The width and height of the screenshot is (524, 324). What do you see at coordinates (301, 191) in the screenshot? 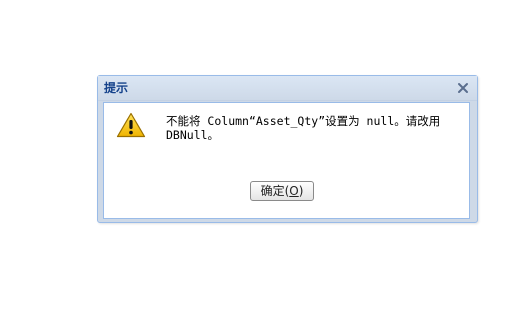
I see `ok-button-suffix: )` at bounding box center [301, 191].